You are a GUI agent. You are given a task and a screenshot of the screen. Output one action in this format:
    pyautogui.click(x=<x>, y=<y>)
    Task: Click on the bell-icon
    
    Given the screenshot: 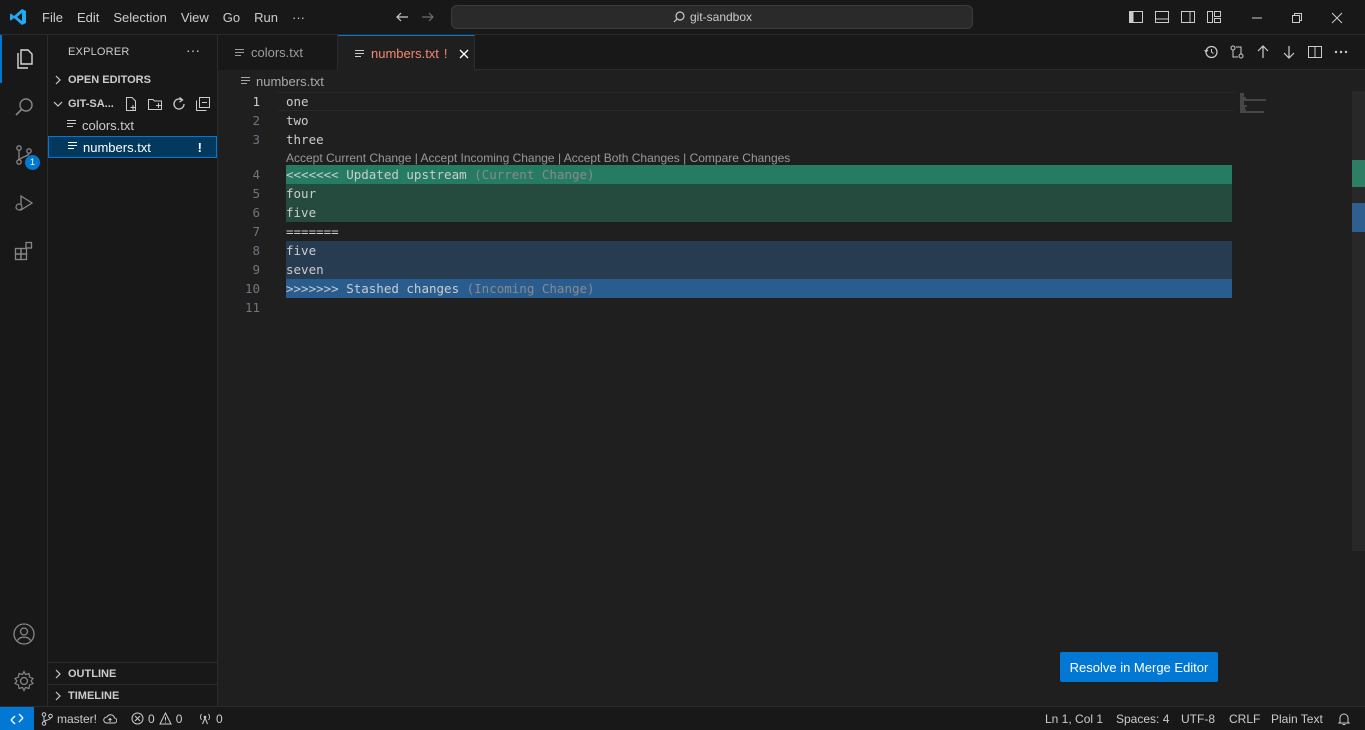 What is the action you would take?
    pyautogui.click(x=1344, y=719)
    